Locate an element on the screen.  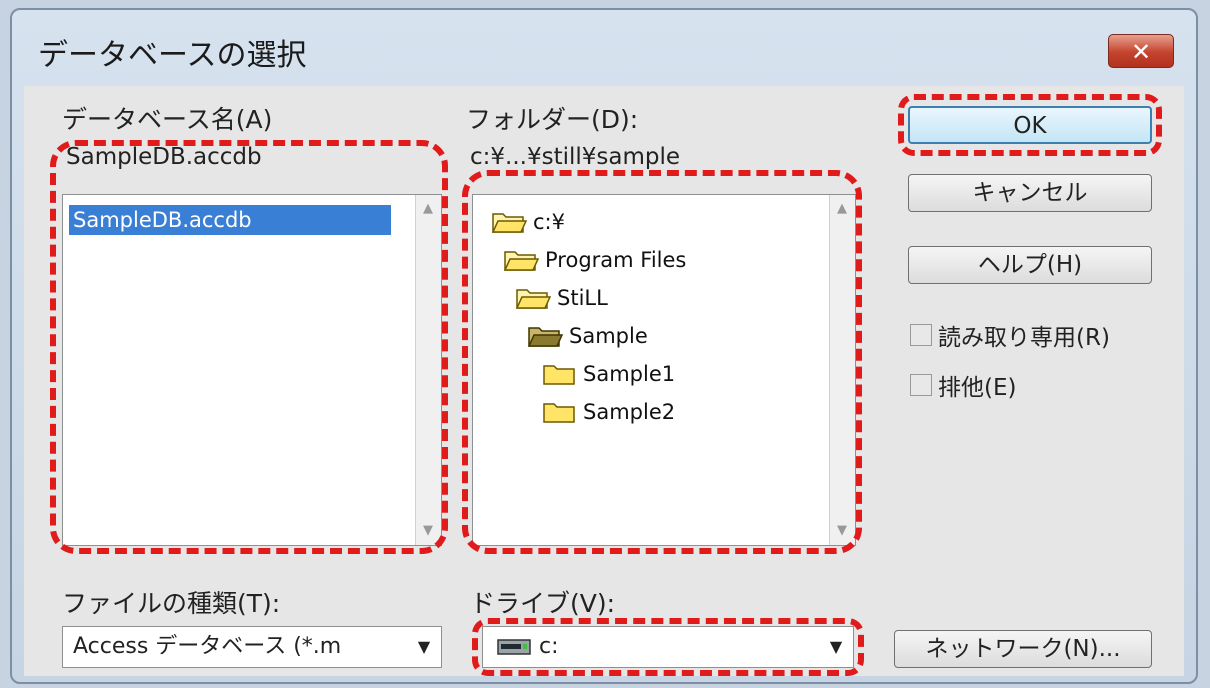
readonly-label: 読み取り専用(R) is located at coordinates (1024, 338).